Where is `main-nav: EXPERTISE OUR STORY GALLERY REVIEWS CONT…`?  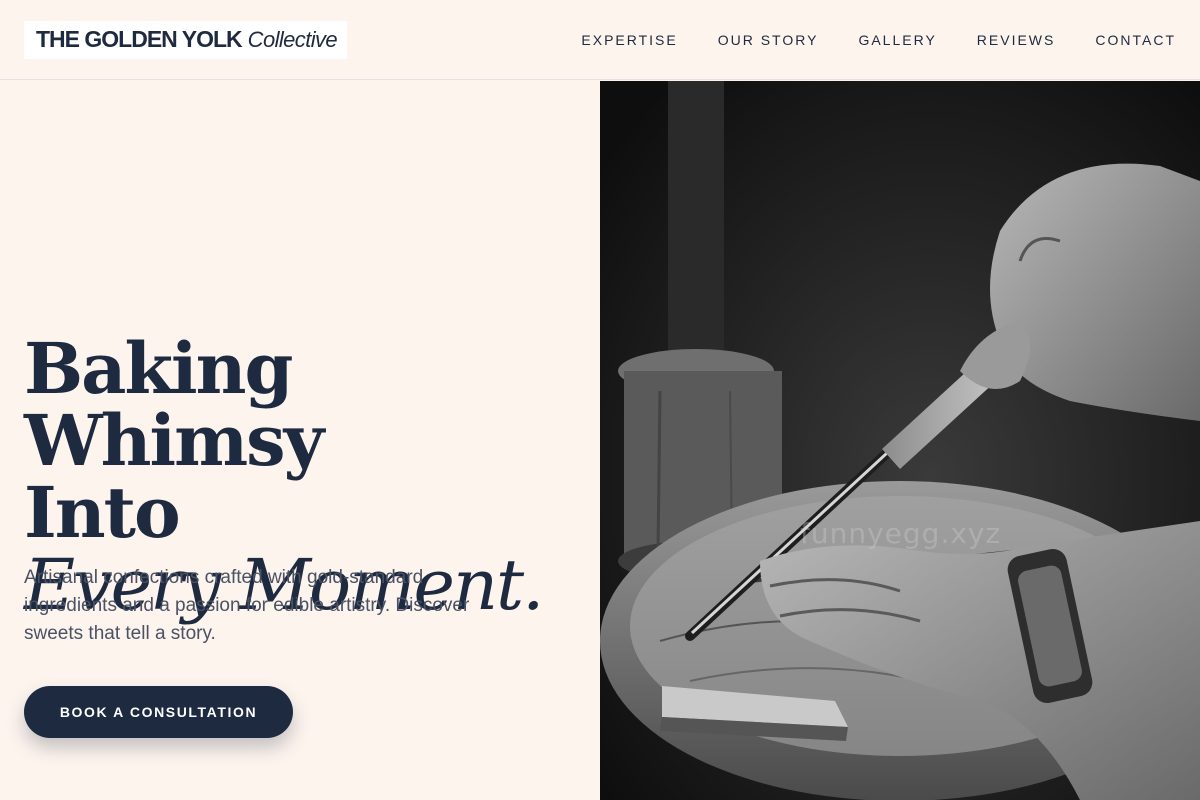
main-nav: EXPERTISE OUR STORY GALLERY REVIEWS CONT… is located at coordinates (878, 40).